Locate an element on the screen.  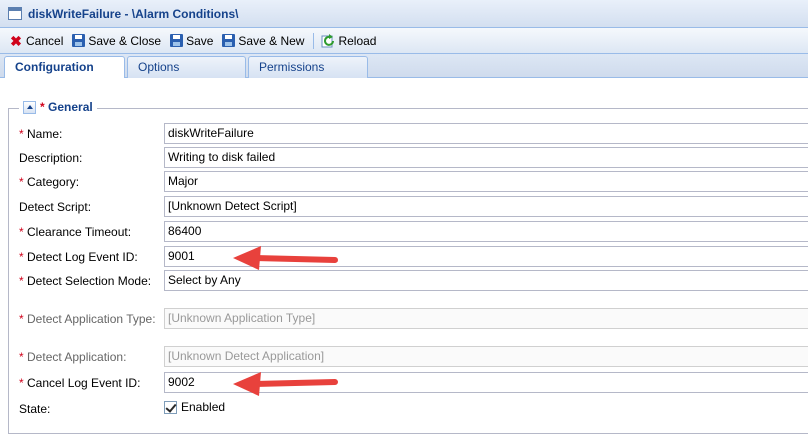
detect-application-type-input: [Unknown Application Type] is located at coordinates (486, 318).